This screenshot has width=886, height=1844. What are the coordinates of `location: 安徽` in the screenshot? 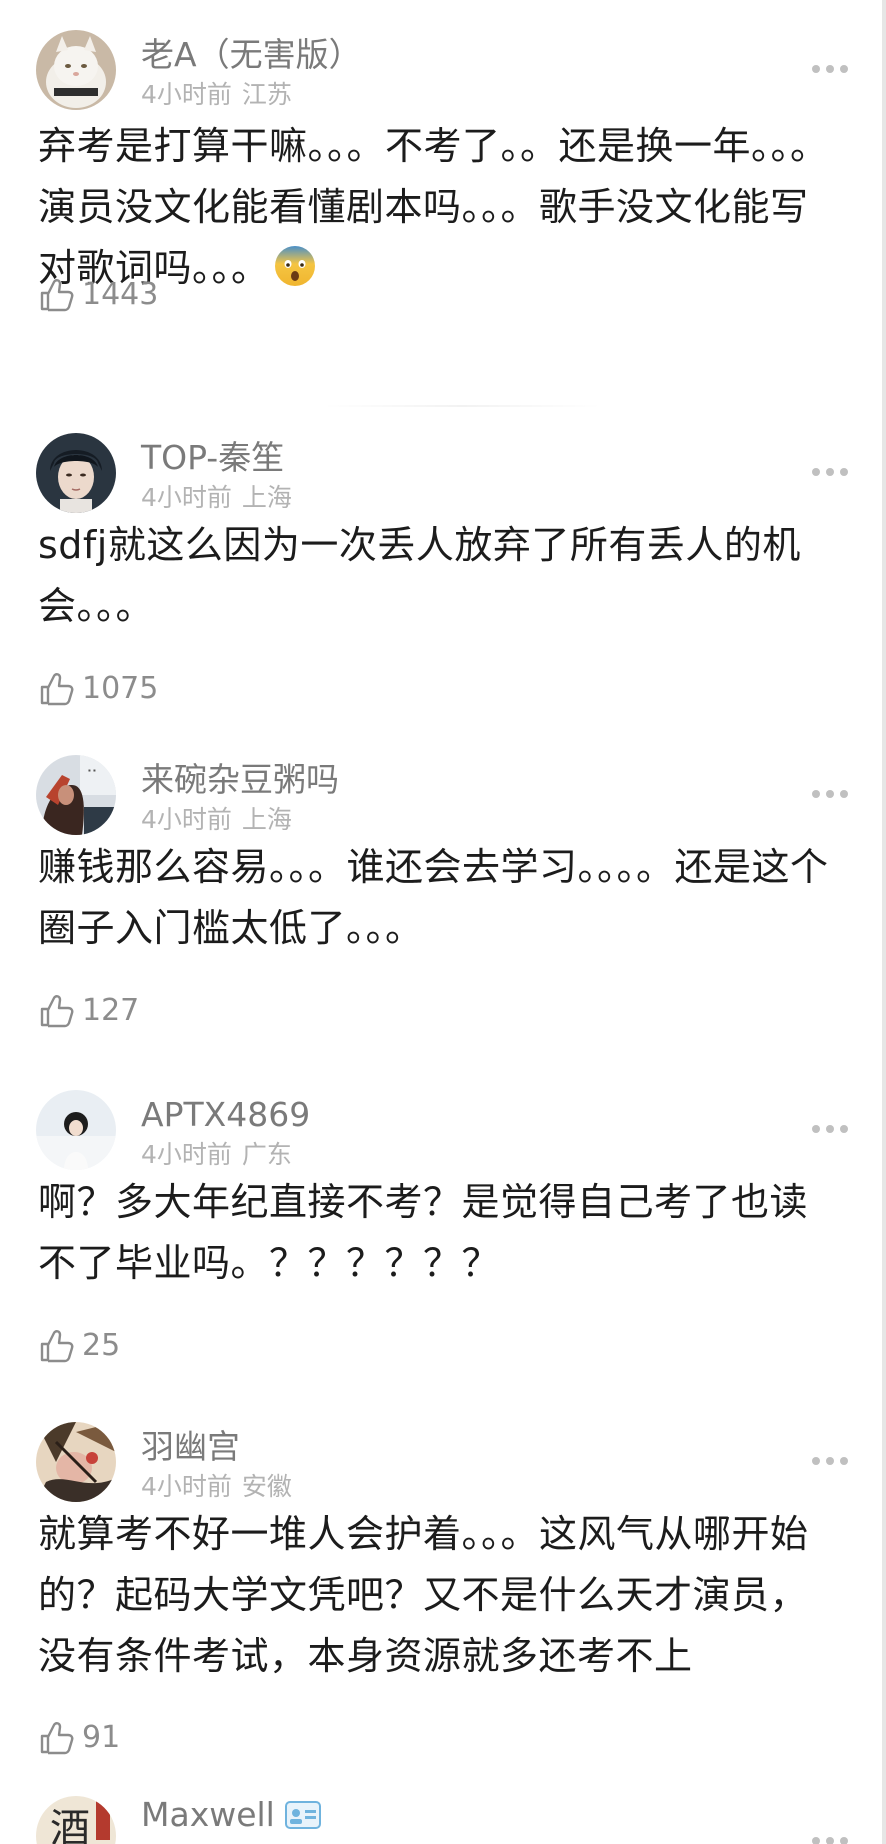 It's located at (266, 1486).